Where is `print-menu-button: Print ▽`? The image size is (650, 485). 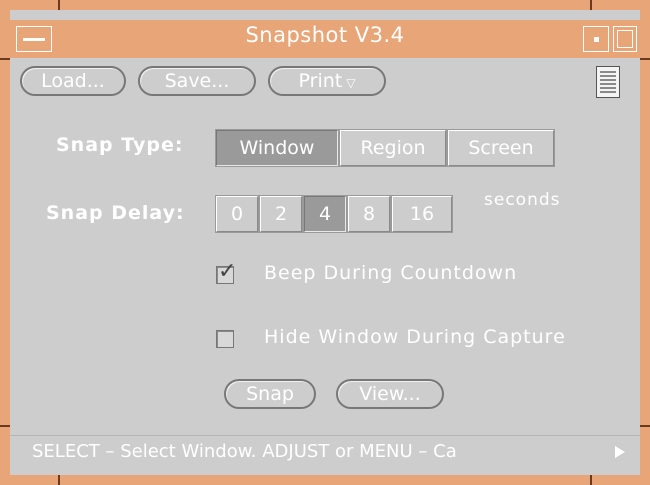
print-menu-button: Print ▽ is located at coordinates (327, 81).